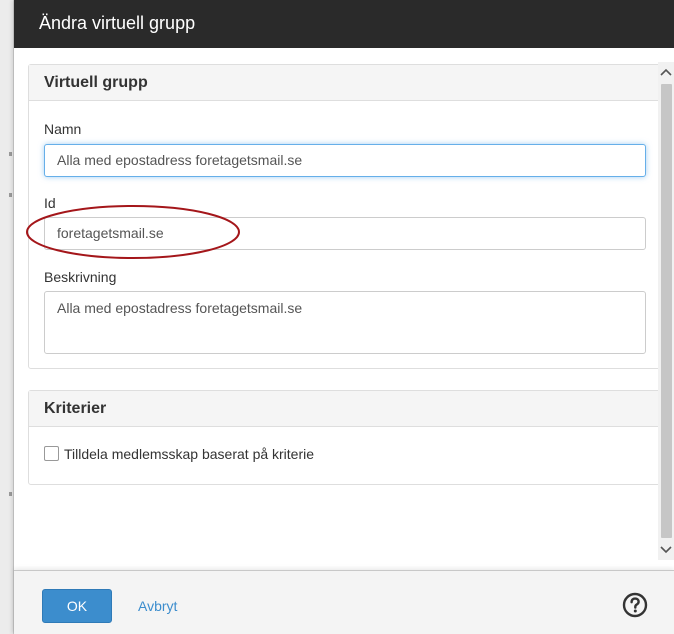 The height and width of the screenshot is (634, 674). I want to click on name-label: Namn, so click(63, 129).